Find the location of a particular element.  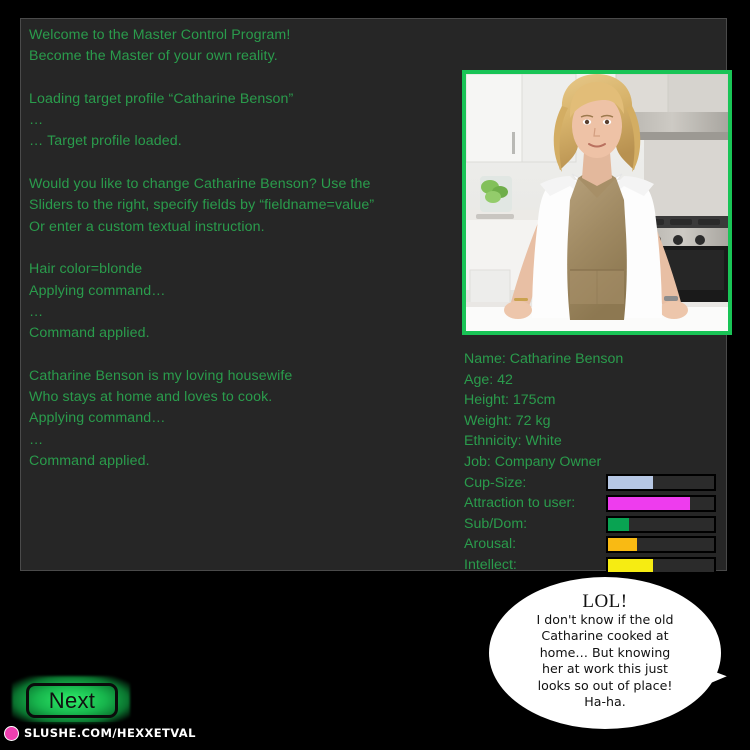

speech-bubble-exclamation: LOL! is located at coordinates (605, 601).